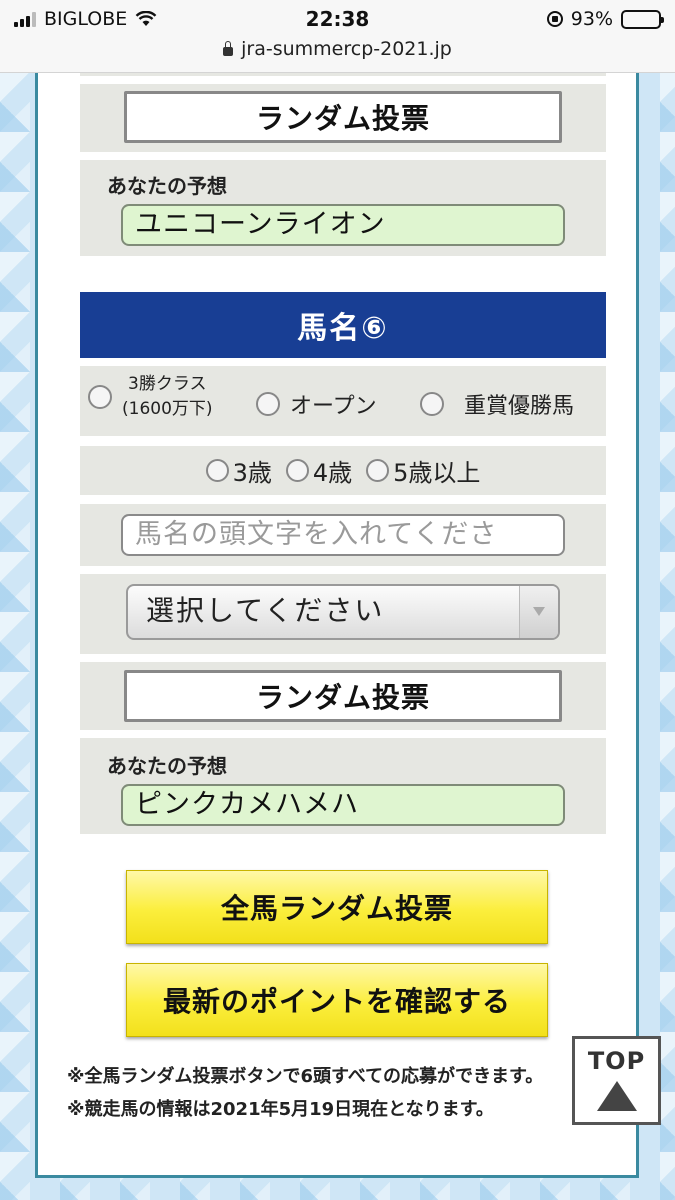 The width and height of the screenshot is (675, 1200). Describe the element at coordinates (333, 406) in the screenshot. I see `class-open-label: オープン` at that location.